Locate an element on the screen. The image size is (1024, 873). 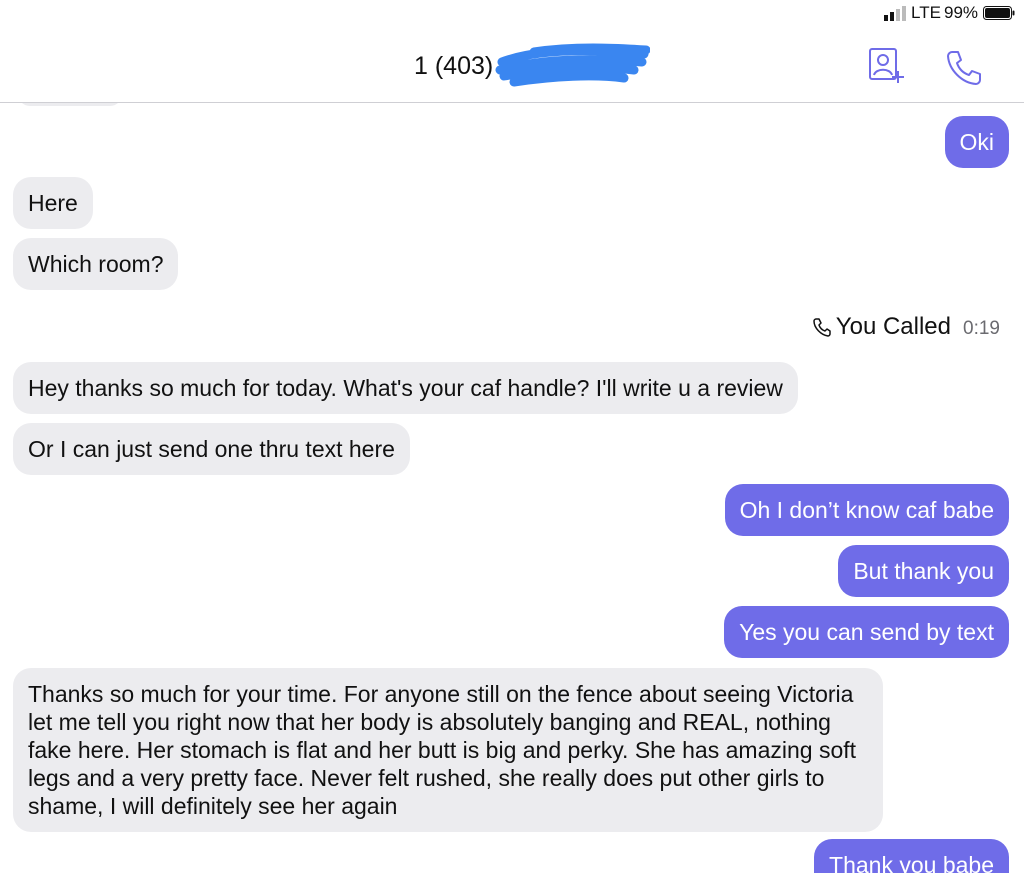
message-outgoing: But thank you is located at coordinates (923, 571).